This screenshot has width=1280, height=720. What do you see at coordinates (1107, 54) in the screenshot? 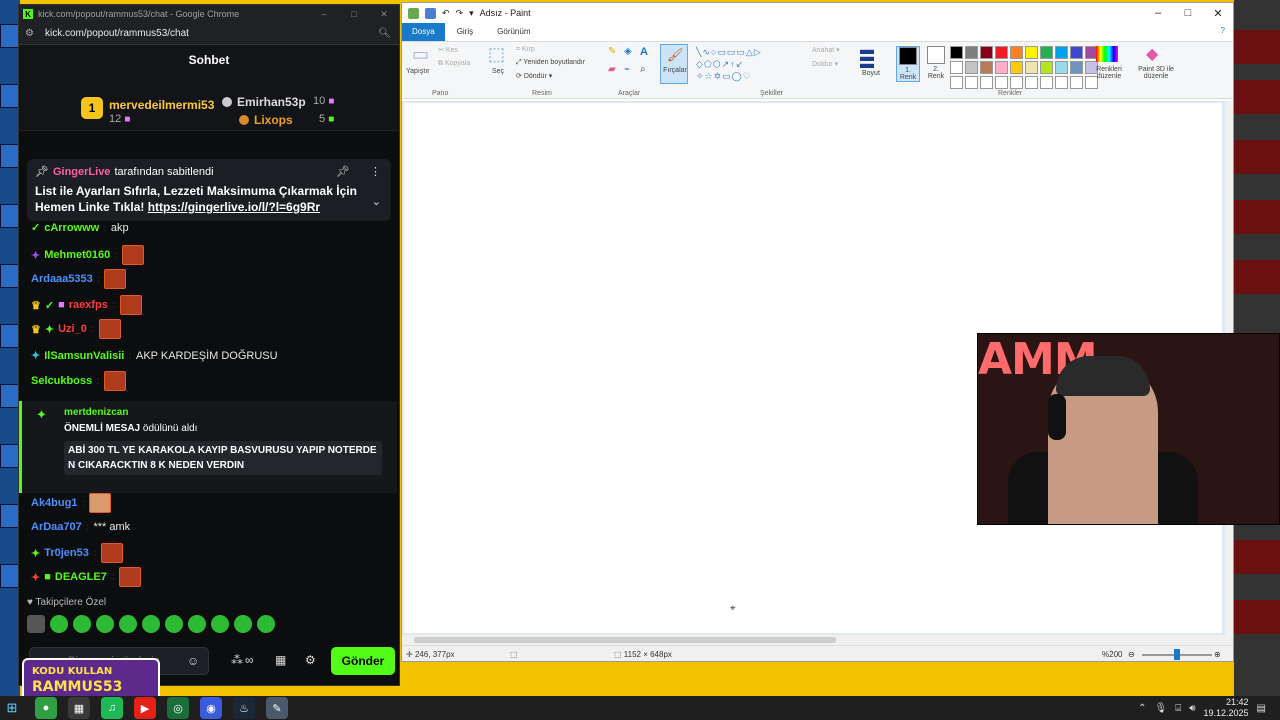
I see `edit-colors-icon` at bounding box center [1107, 54].